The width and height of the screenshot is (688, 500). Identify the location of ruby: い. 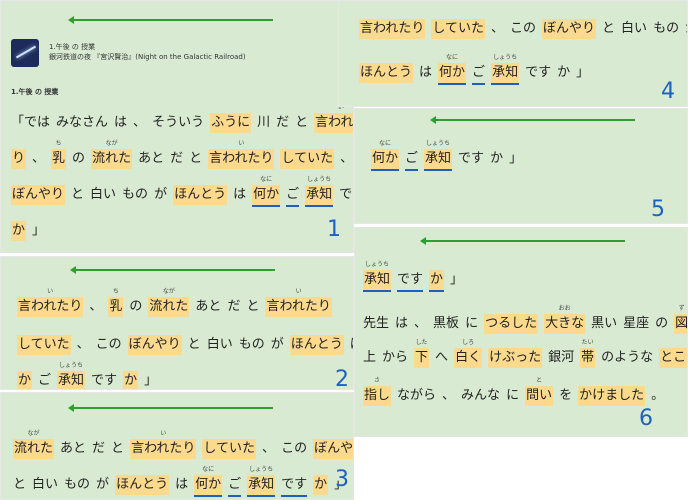
(298, 291).